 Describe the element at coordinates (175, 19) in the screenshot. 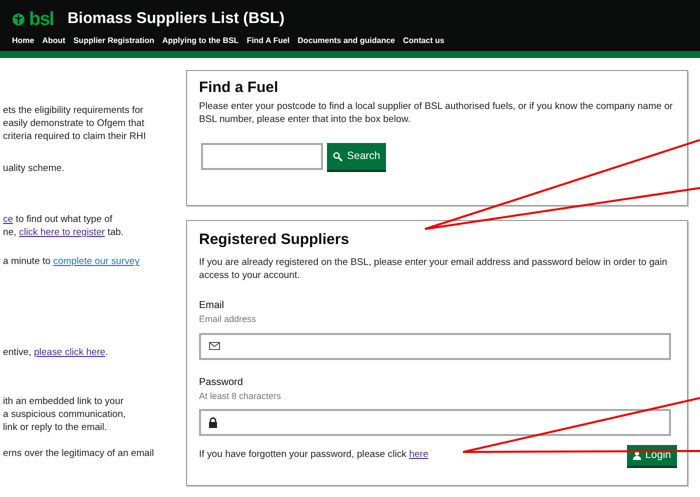

I see `site-title: Biomass Suppliers List (BSL)` at that location.